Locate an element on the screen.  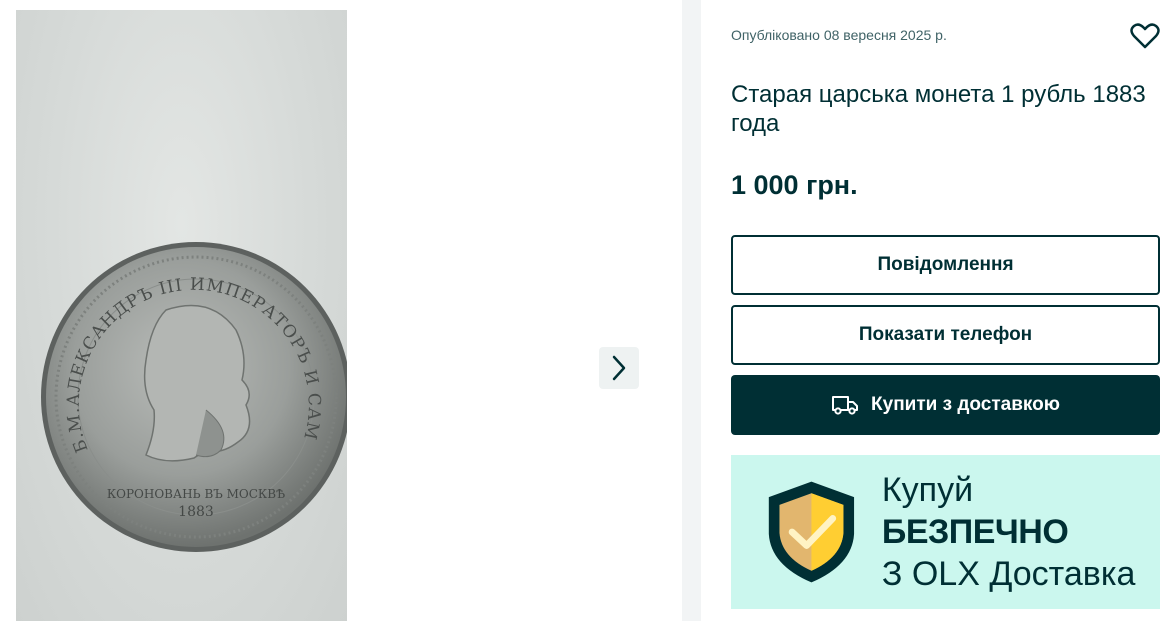
safe-delivery-banner: Купуй БЕЗПЕЧНО З OLX Доставка is located at coordinates (945, 532).